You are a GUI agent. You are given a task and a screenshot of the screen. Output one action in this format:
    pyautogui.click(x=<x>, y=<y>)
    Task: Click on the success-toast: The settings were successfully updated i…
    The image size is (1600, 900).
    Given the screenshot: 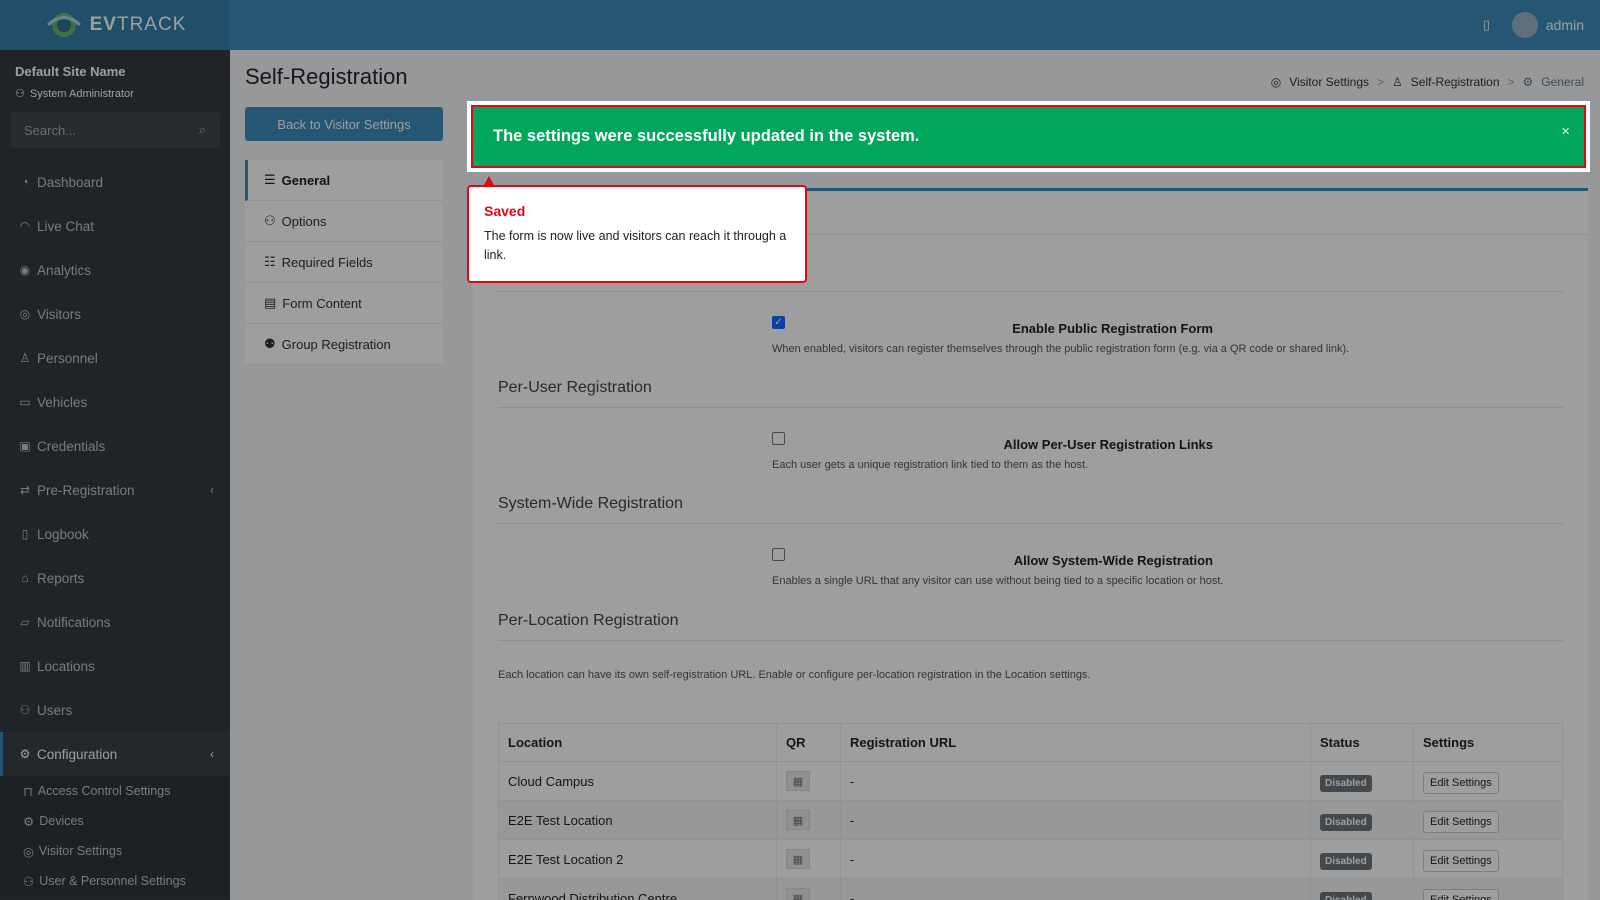 What is the action you would take?
    pyautogui.click(x=1028, y=136)
    